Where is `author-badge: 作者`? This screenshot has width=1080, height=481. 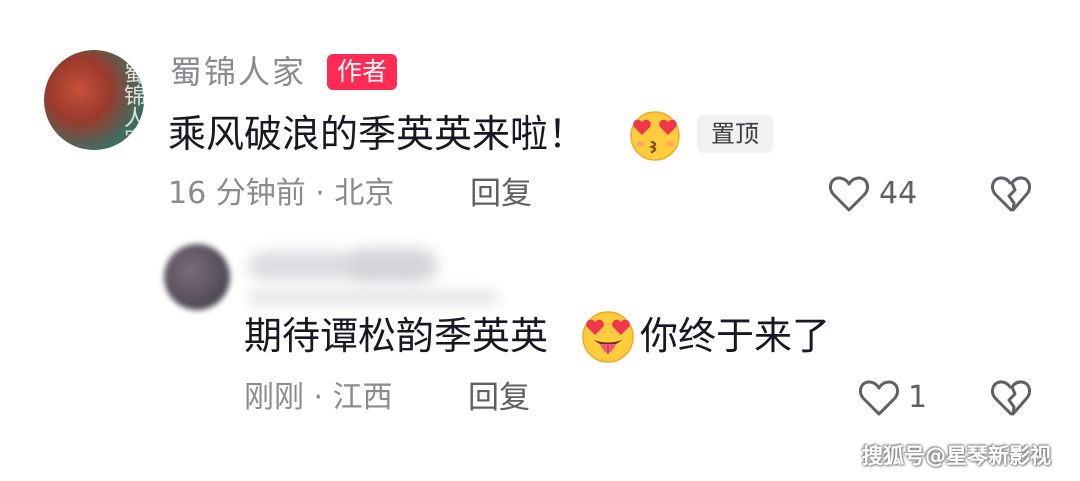 author-badge: 作者 is located at coordinates (362, 72).